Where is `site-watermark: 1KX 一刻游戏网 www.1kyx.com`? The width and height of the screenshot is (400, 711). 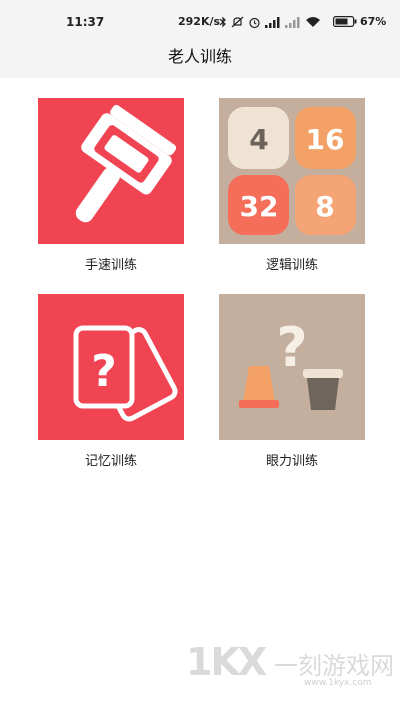
site-watermark: 1KX 一刻游戏网 www.1kyx.com is located at coordinates (292, 670).